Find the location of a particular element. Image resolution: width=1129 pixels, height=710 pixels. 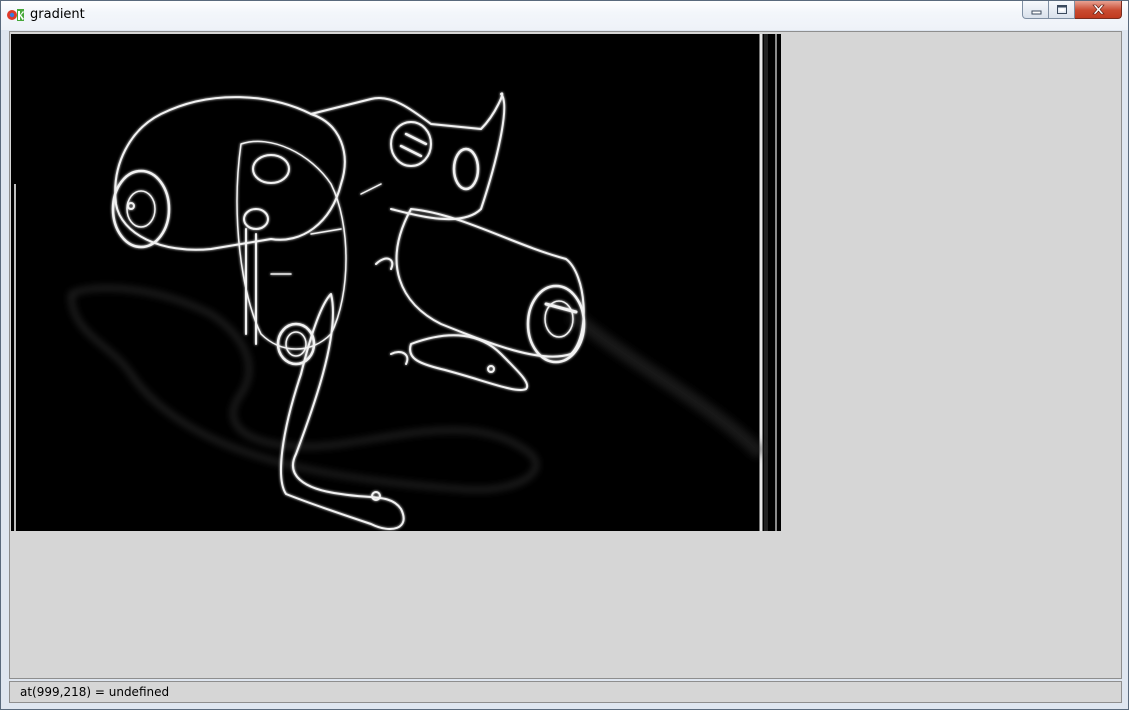

status-bar: at(999,218) = undefined is located at coordinates (565, 692).